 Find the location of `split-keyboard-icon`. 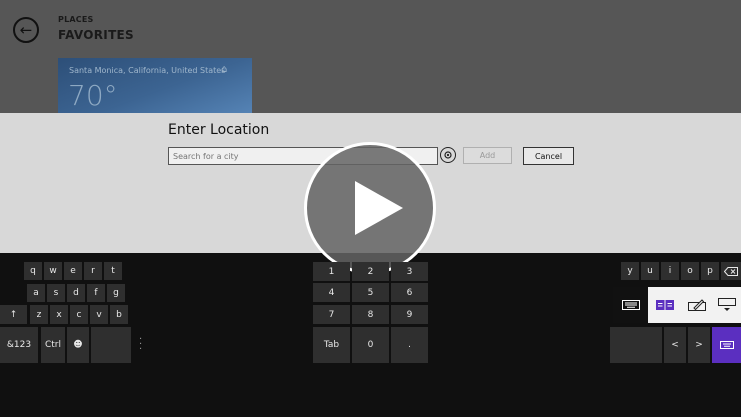

split-keyboard-icon is located at coordinates (664, 305).